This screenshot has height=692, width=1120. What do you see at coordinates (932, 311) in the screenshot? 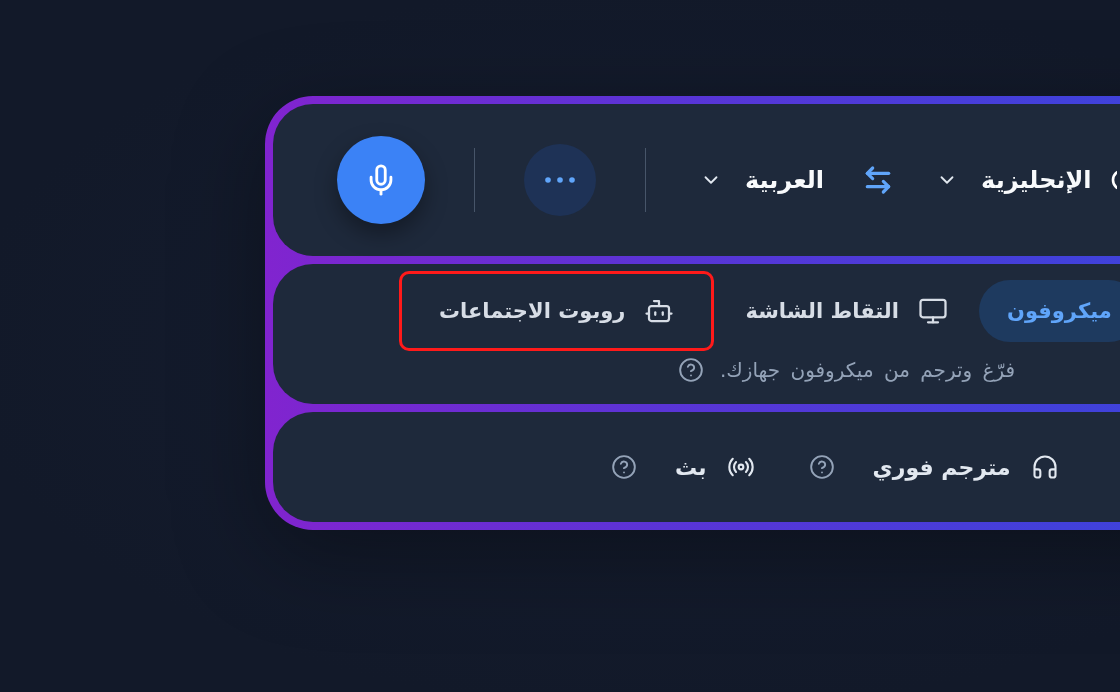
I see `monitor-icon` at bounding box center [932, 311].